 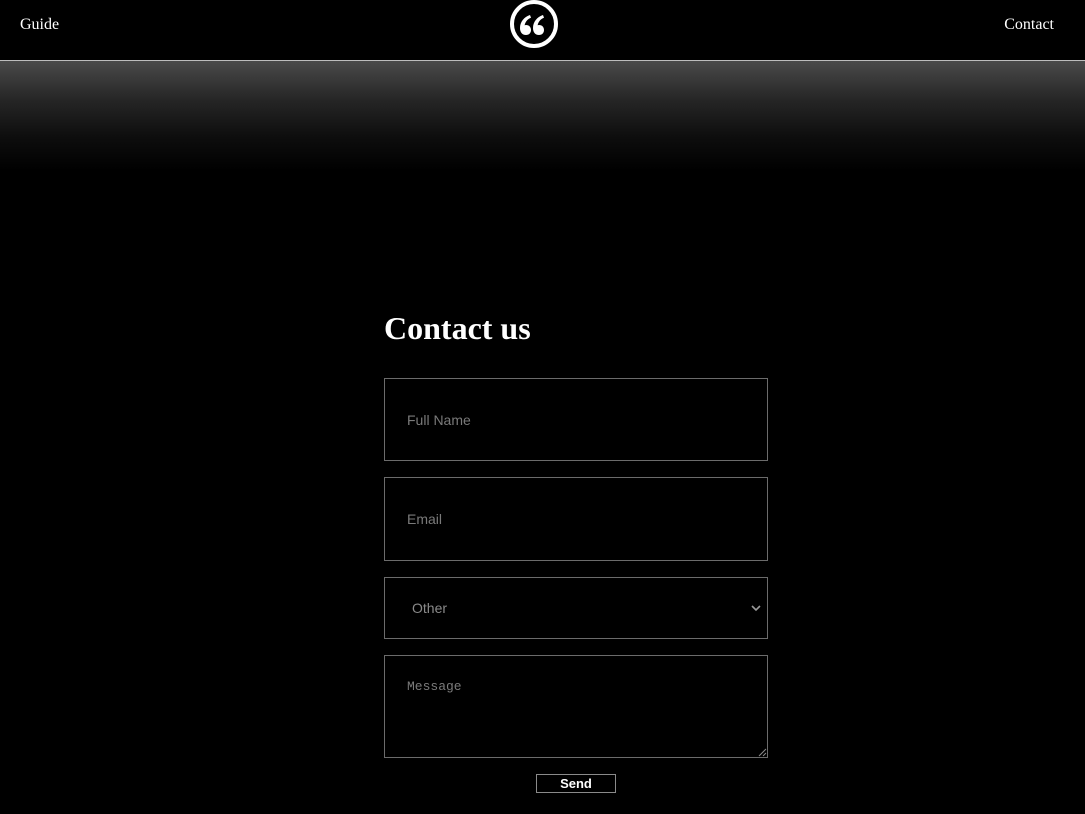 I want to click on nav-guide-link: Guide, so click(x=39, y=25).